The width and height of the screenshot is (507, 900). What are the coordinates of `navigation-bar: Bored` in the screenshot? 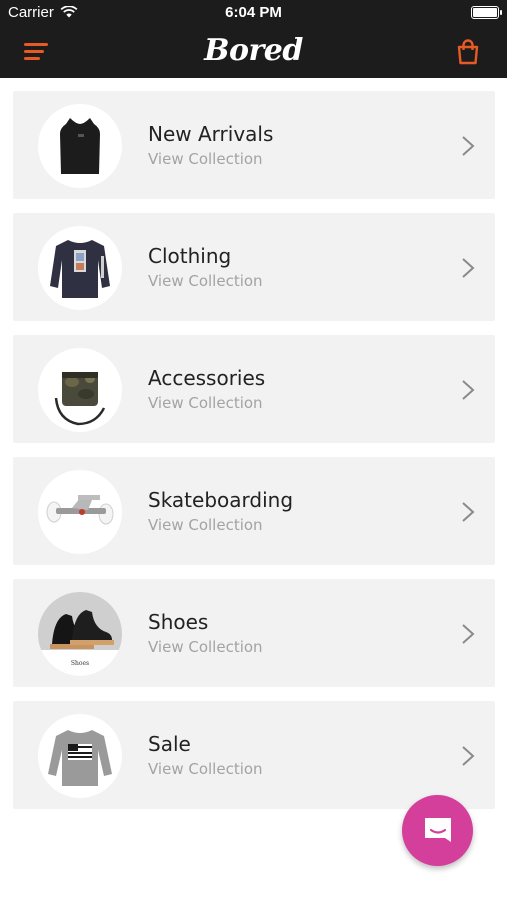 It's located at (253, 52).